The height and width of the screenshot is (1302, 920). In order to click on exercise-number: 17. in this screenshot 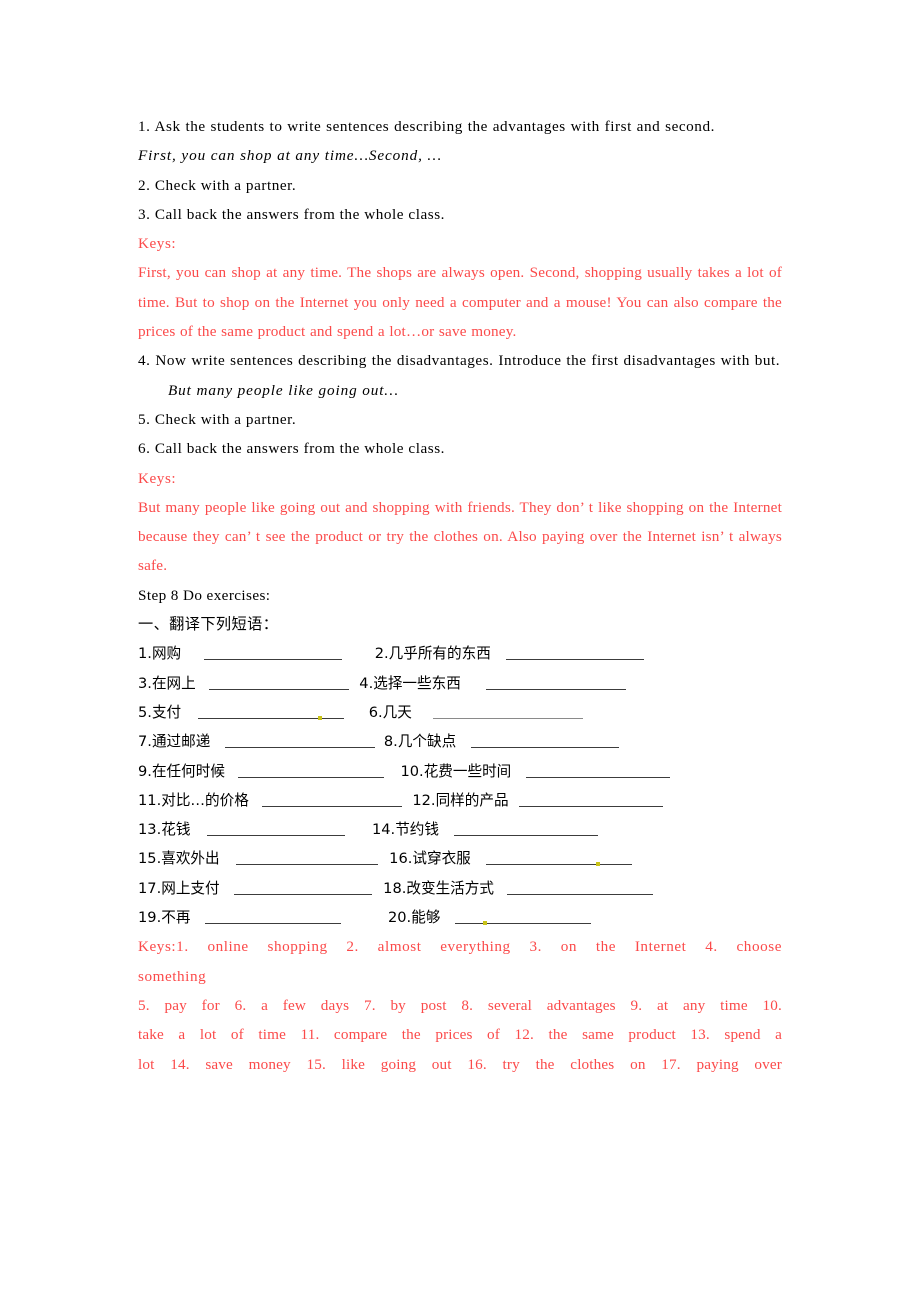, I will do `click(150, 888)`.